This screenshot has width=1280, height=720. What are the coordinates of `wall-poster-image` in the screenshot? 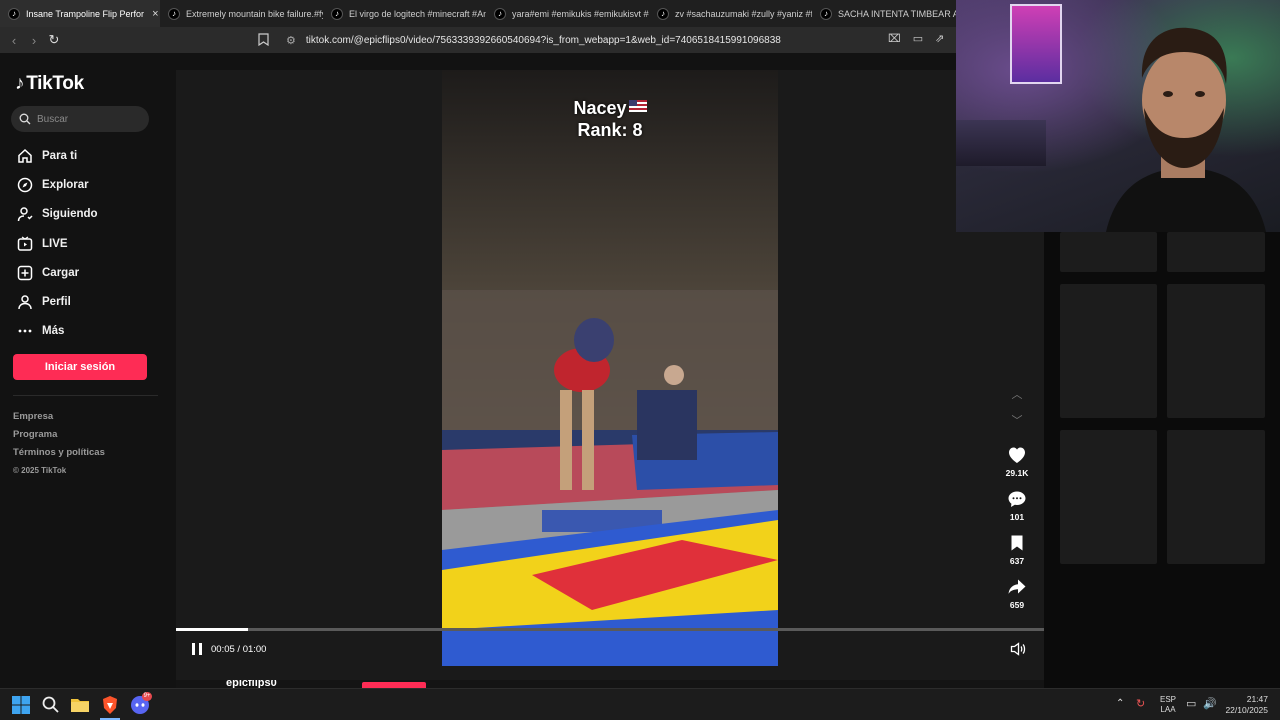 It's located at (1036, 44).